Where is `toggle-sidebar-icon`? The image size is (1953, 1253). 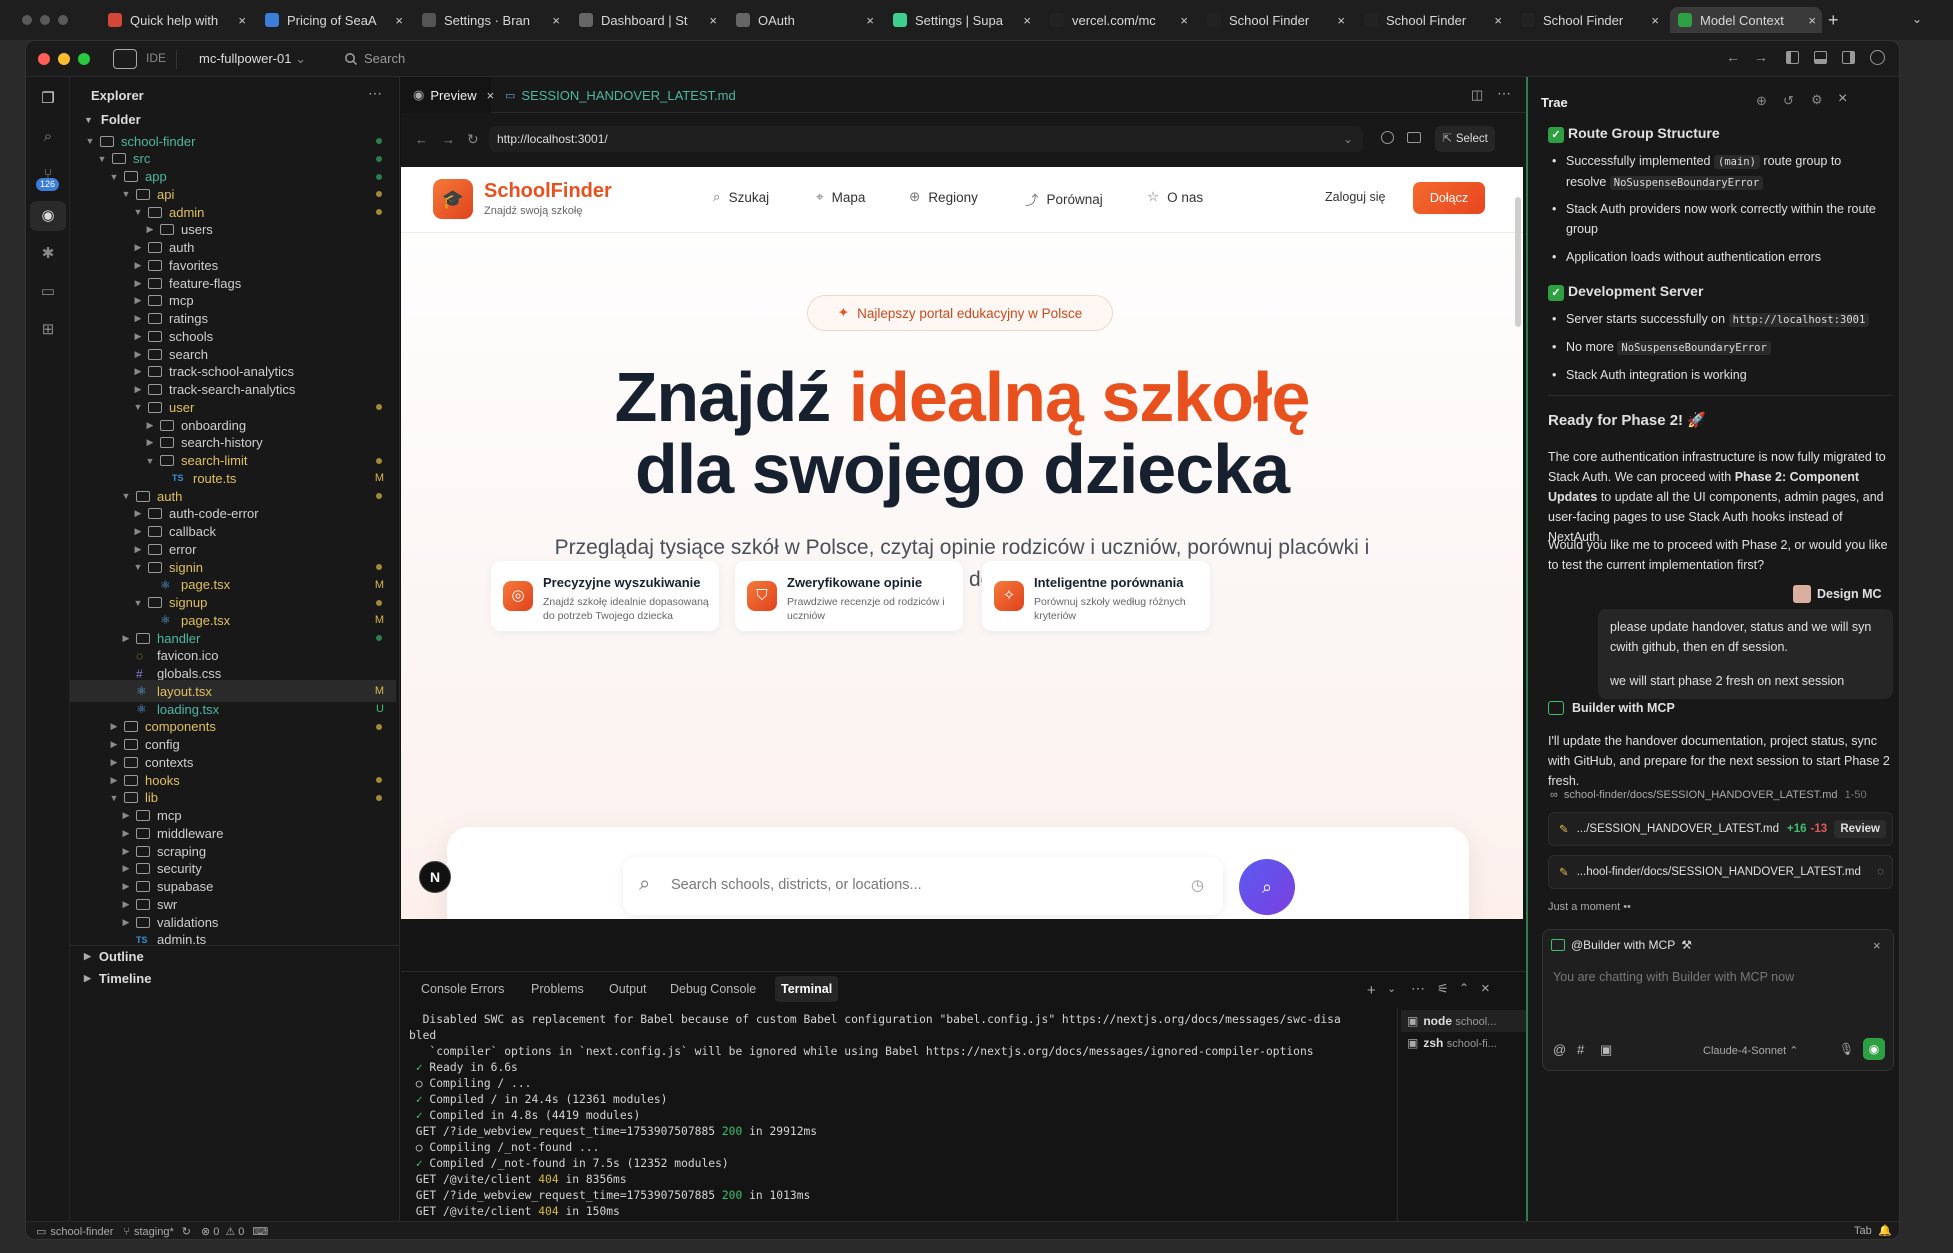
toggle-sidebar-icon is located at coordinates (1792, 57).